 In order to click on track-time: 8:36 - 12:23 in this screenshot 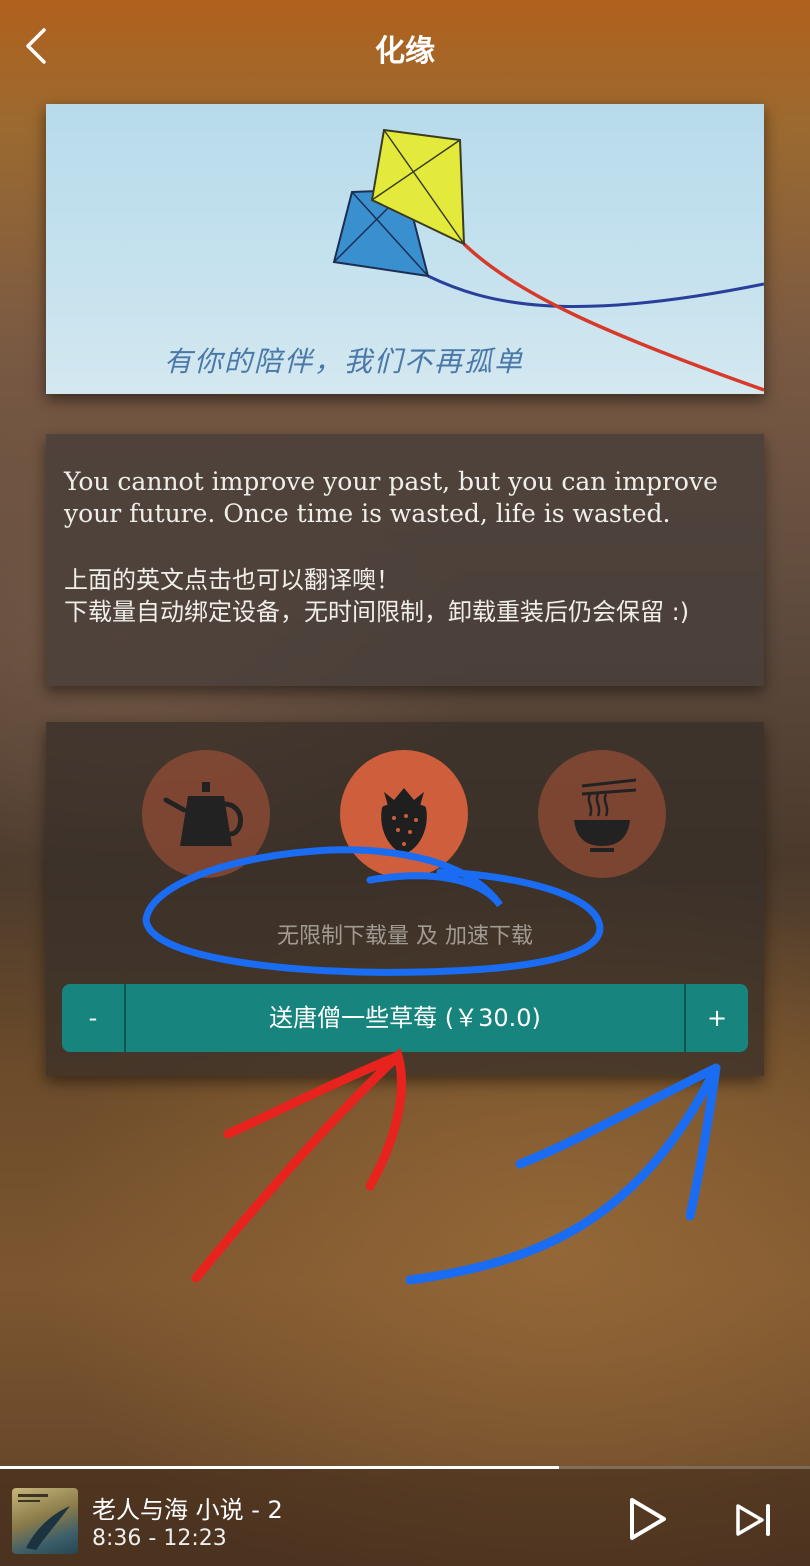, I will do `click(159, 1538)`.